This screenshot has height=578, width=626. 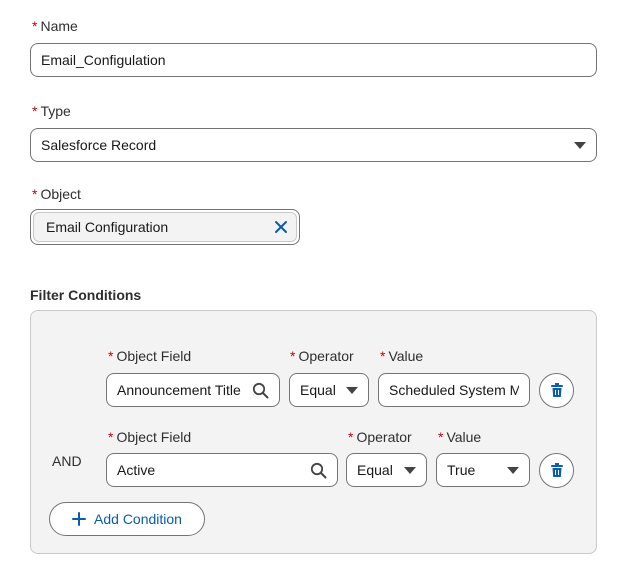 What do you see at coordinates (136, 470) in the screenshot?
I see `condition-2-field-value: Active` at bounding box center [136, 470].